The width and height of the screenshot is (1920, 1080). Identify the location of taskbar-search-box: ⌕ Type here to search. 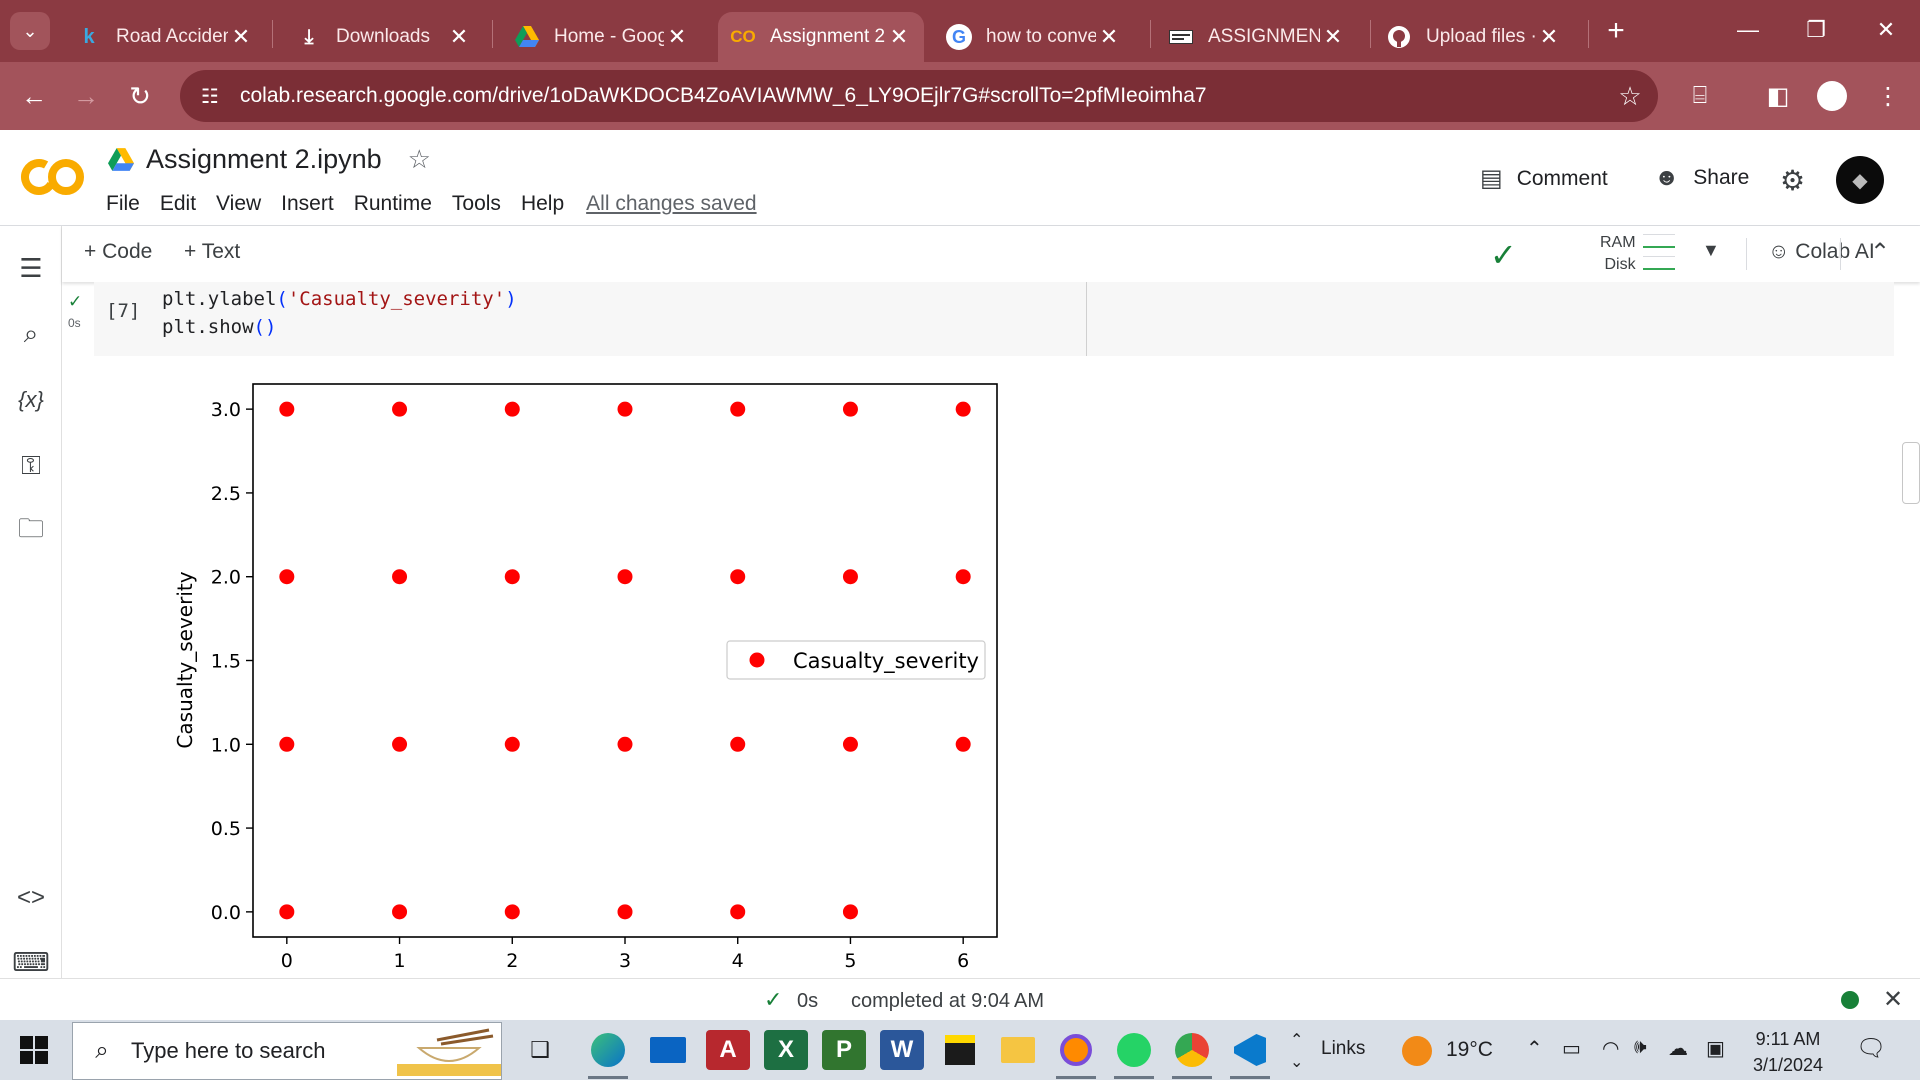
(287, 1051).